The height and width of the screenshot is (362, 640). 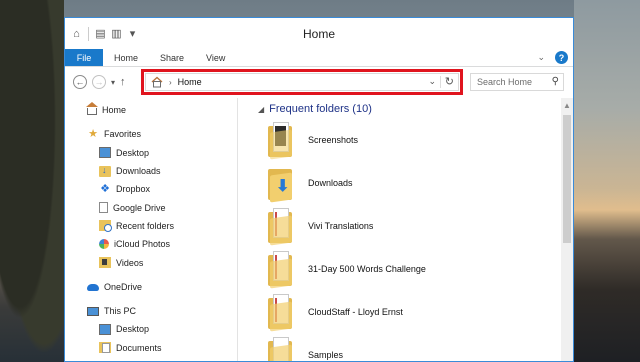 What do you see at coordinates (330, 183) in the screenshot?
I see `folder-label: Downloads` at bounding box center [330, 183].